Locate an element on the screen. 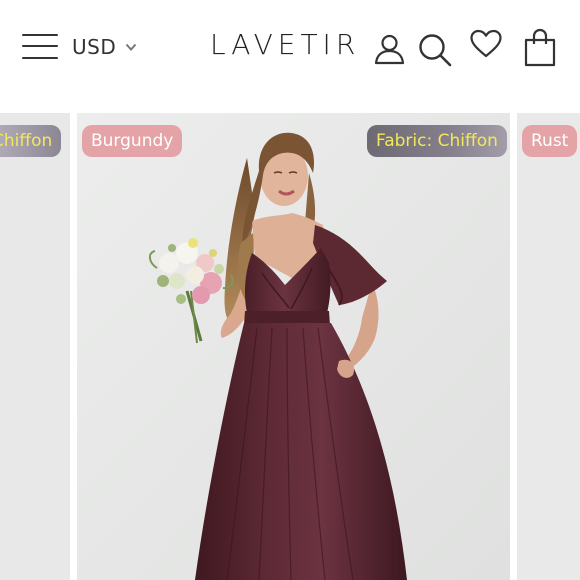  color-tag: Burgundy is located at coordinates (132, 141).